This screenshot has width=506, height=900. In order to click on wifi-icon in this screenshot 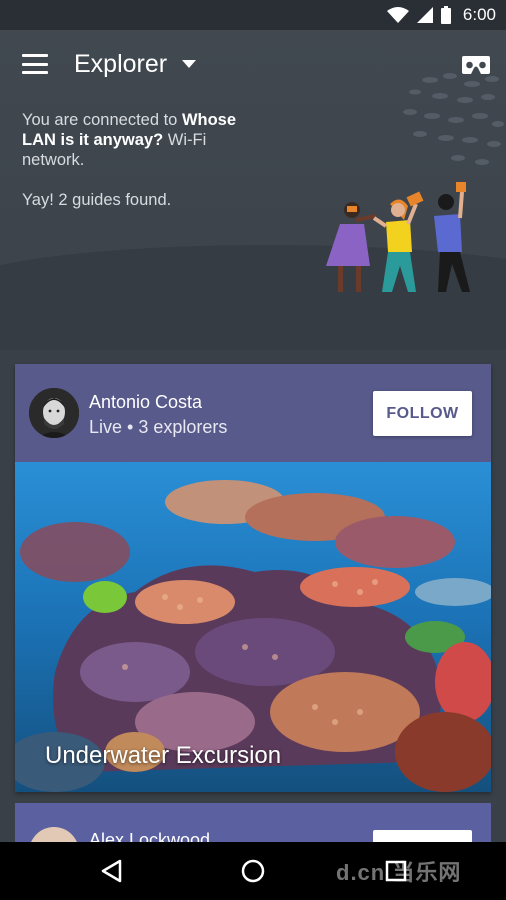, I will do `click(397, 15)`.